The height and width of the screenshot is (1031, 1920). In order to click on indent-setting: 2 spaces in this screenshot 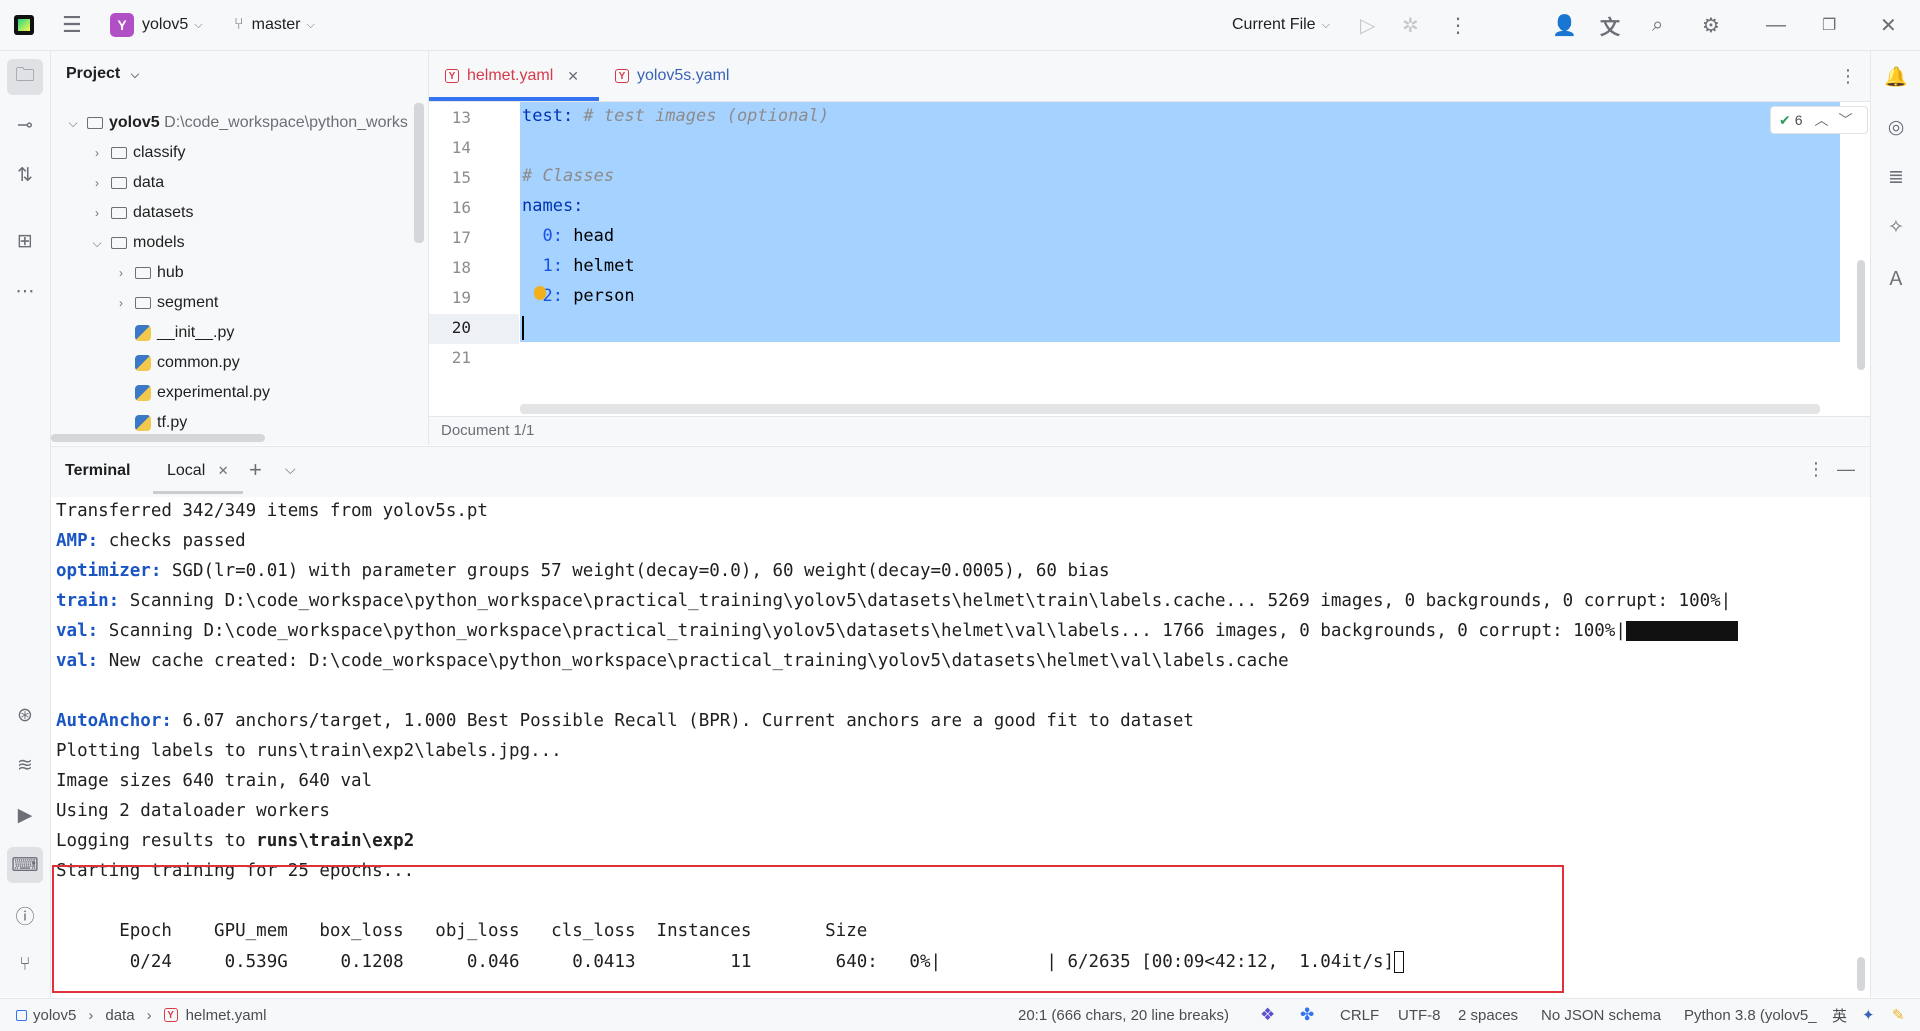, I will do `click(1488, 1015)`.